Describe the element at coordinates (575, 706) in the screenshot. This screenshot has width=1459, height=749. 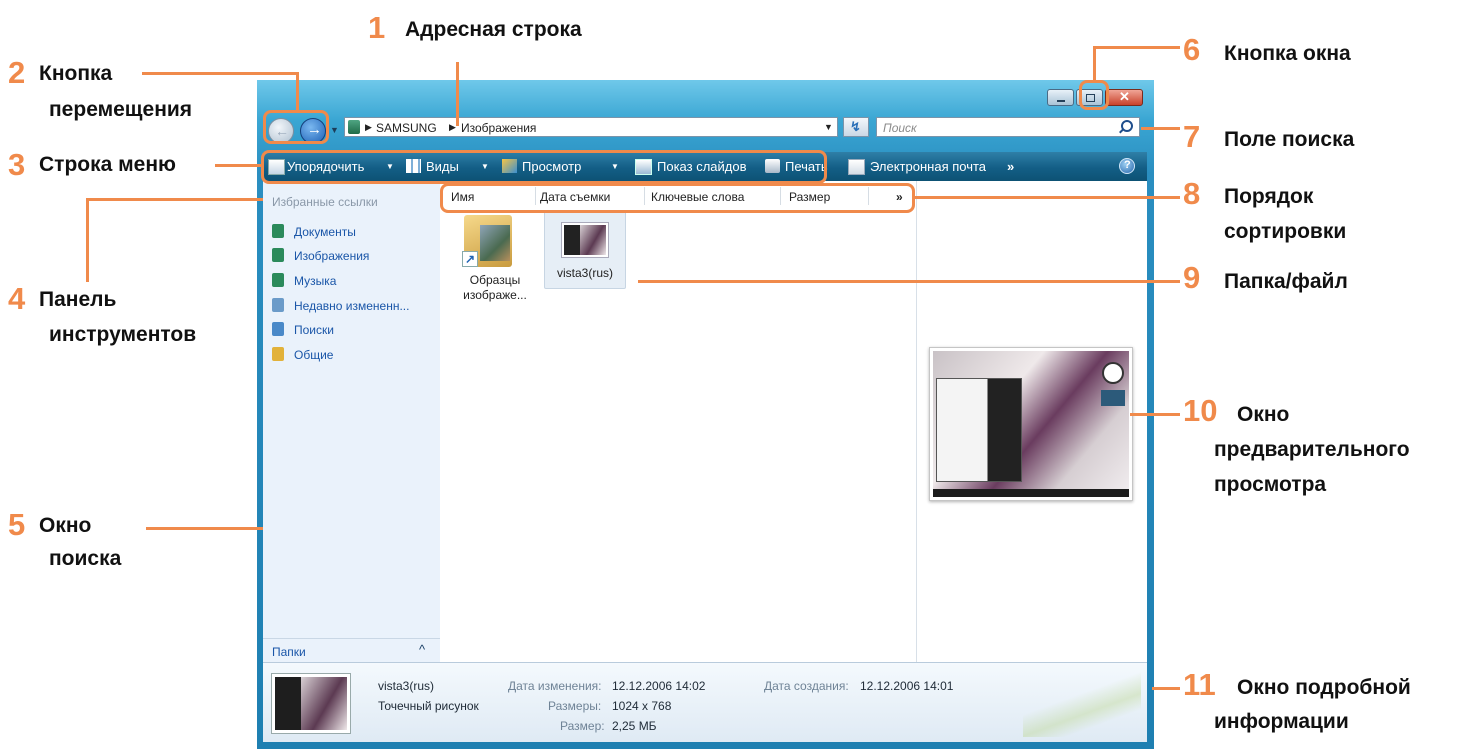
I see `dimensions-label: Размеры:` at that location.